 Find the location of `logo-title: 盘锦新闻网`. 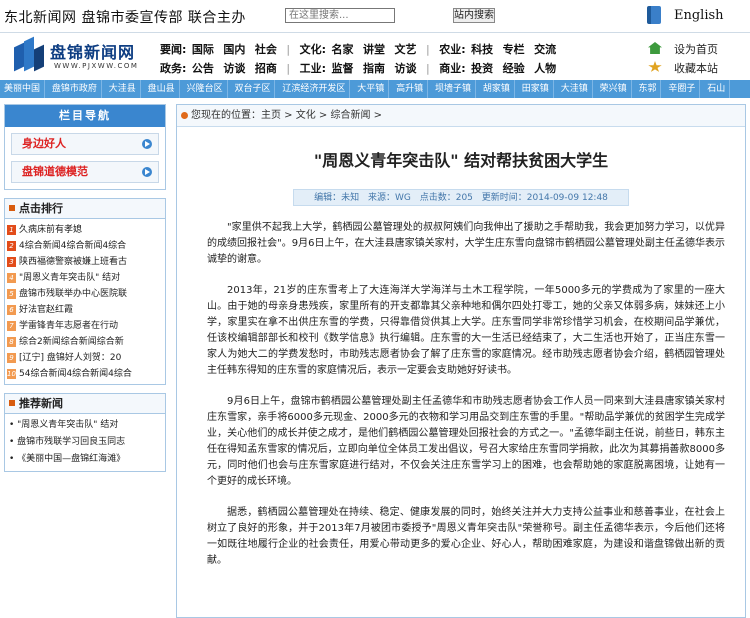

logo-title: 盘锦新闻网 is located at coordinates (93, 52).